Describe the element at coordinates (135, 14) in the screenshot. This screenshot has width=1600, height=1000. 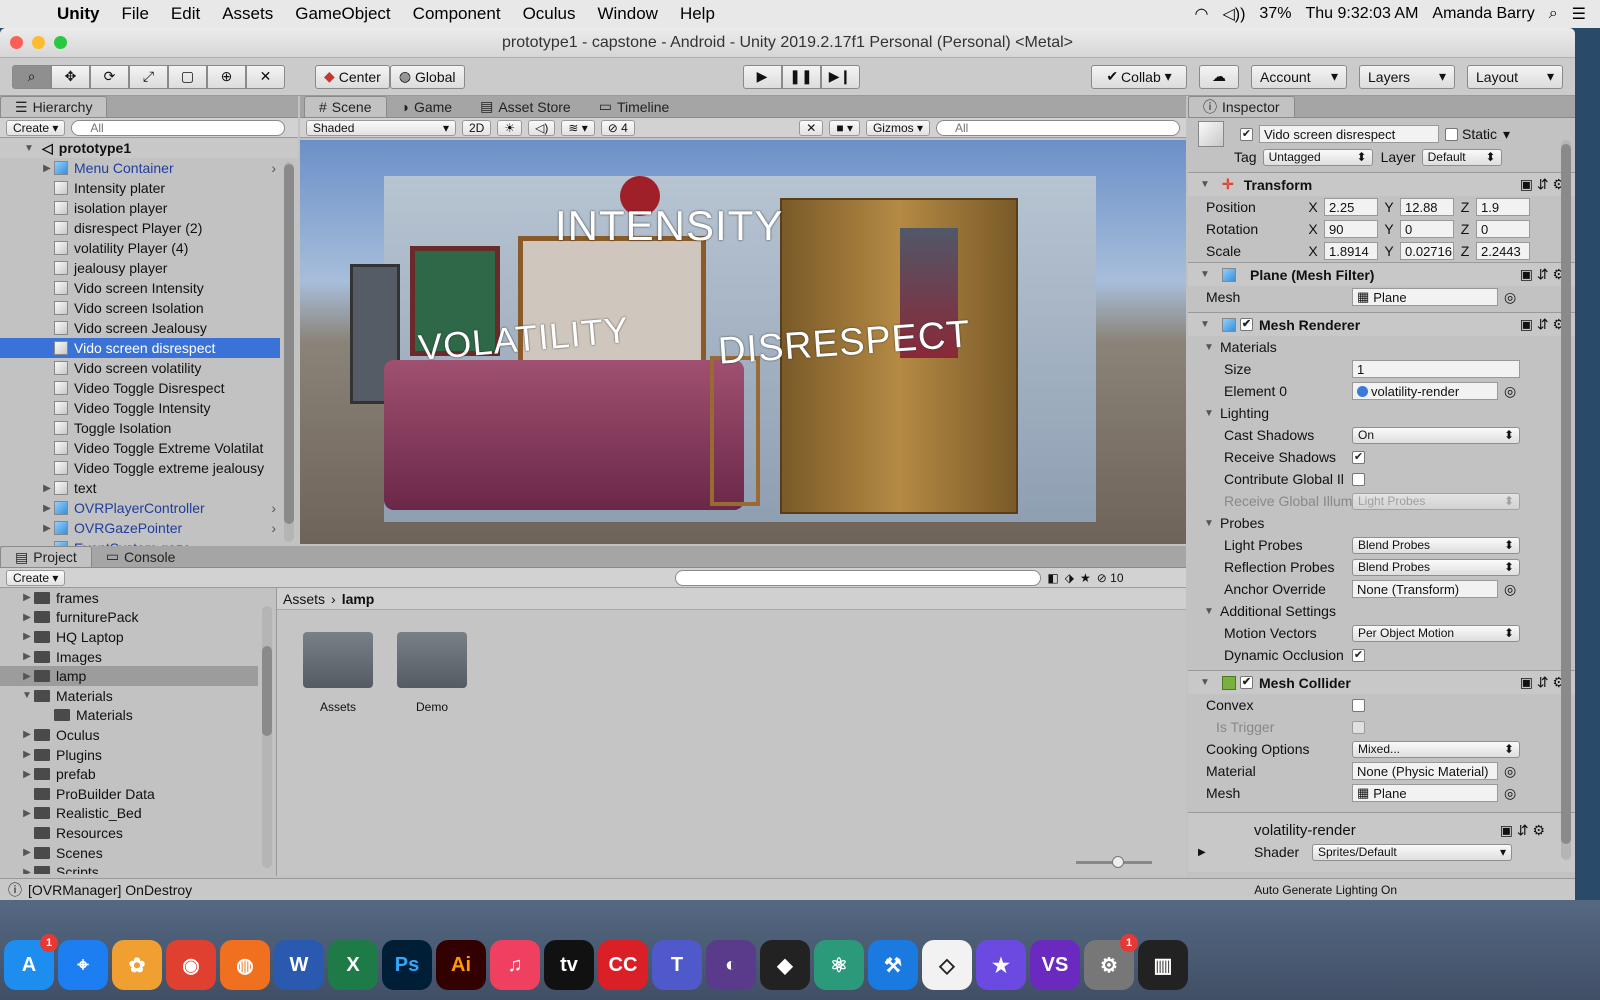
I see `menu-file: File` at that location.